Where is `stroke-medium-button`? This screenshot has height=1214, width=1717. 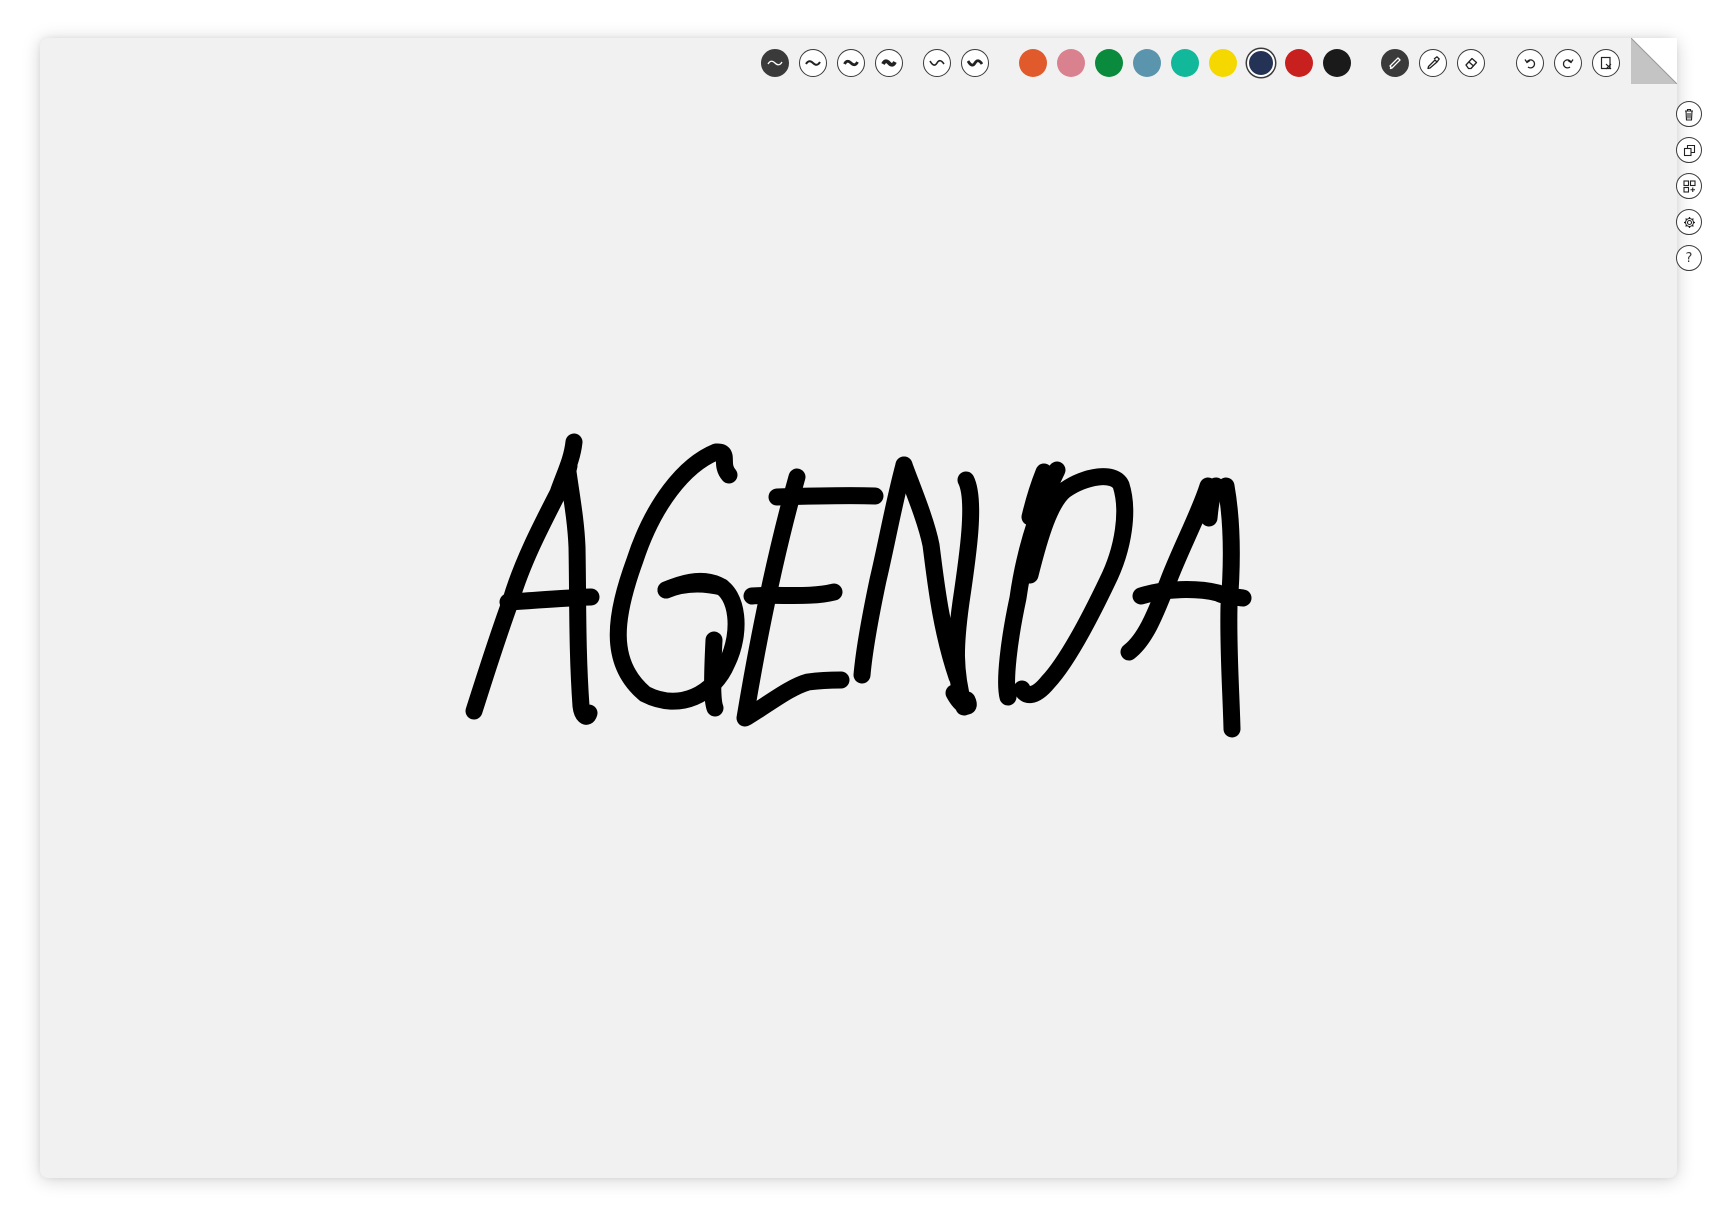 stroke-medium-button is located at coordinates (813, 63).